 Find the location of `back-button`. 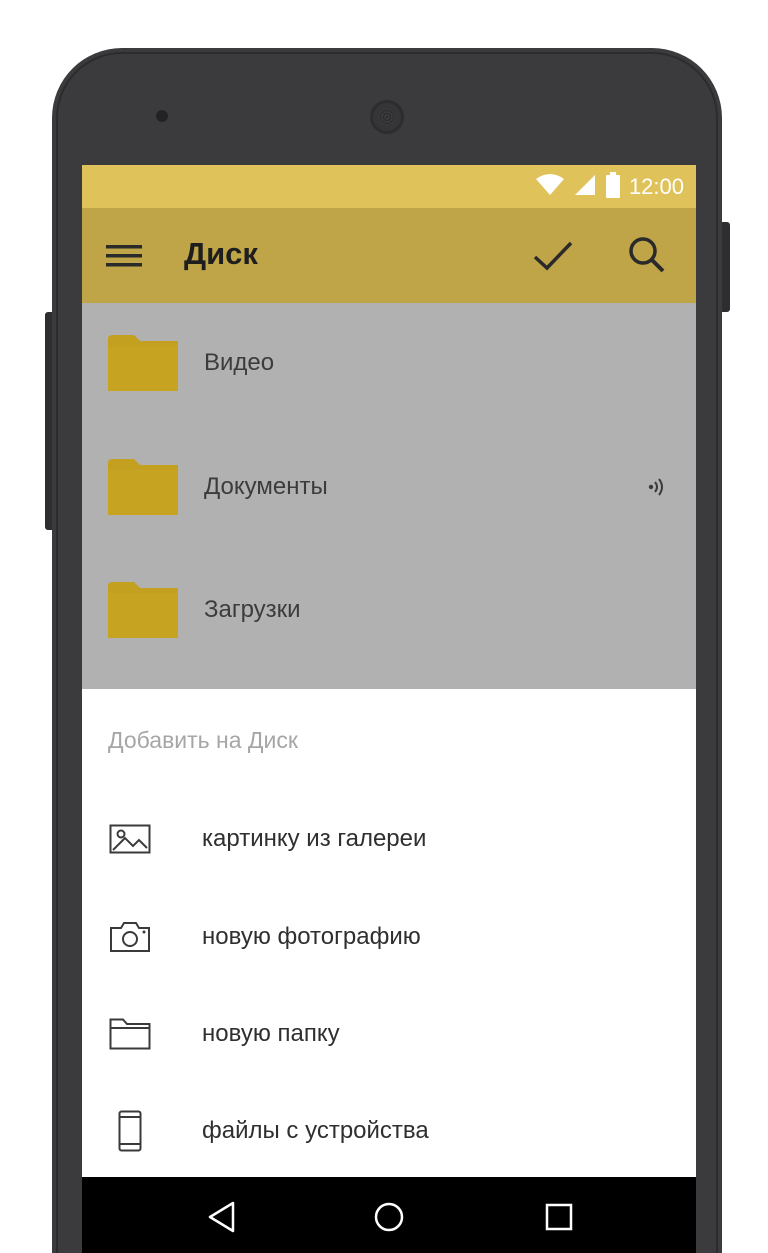

back-button is located at coordinates (222, 1217).